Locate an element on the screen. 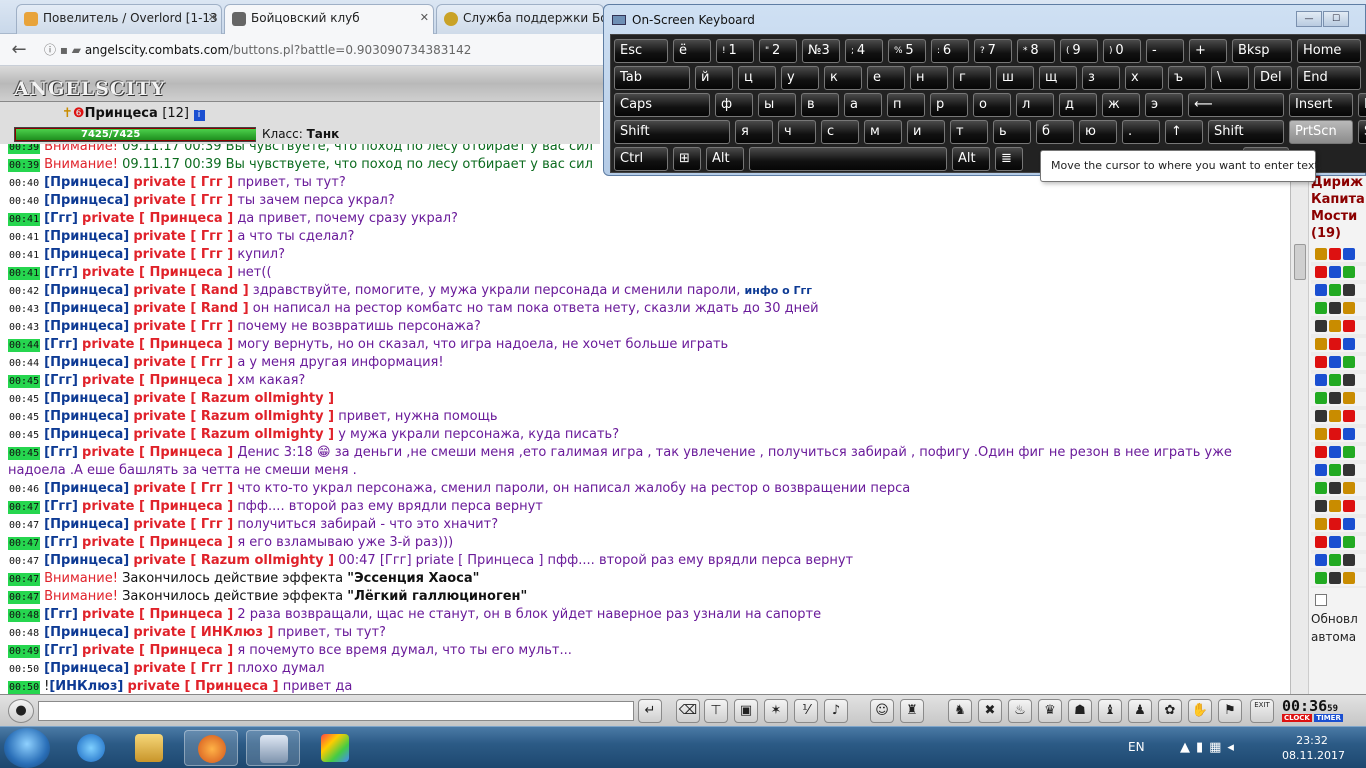 This screenshot has height=768, width=1366. timestamp: 00:48 is located at coordinates (24, 633).